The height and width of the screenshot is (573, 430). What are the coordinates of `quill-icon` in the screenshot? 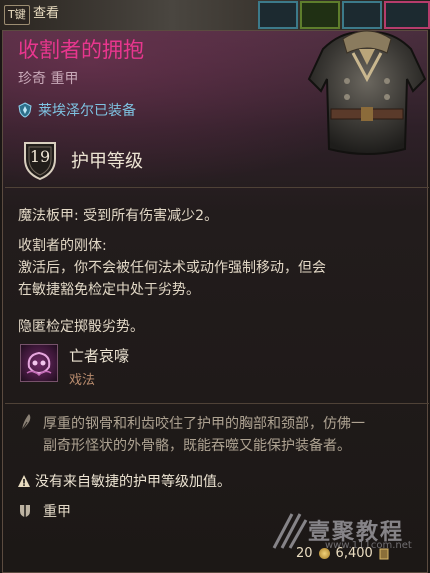 It's located at (26, 422).